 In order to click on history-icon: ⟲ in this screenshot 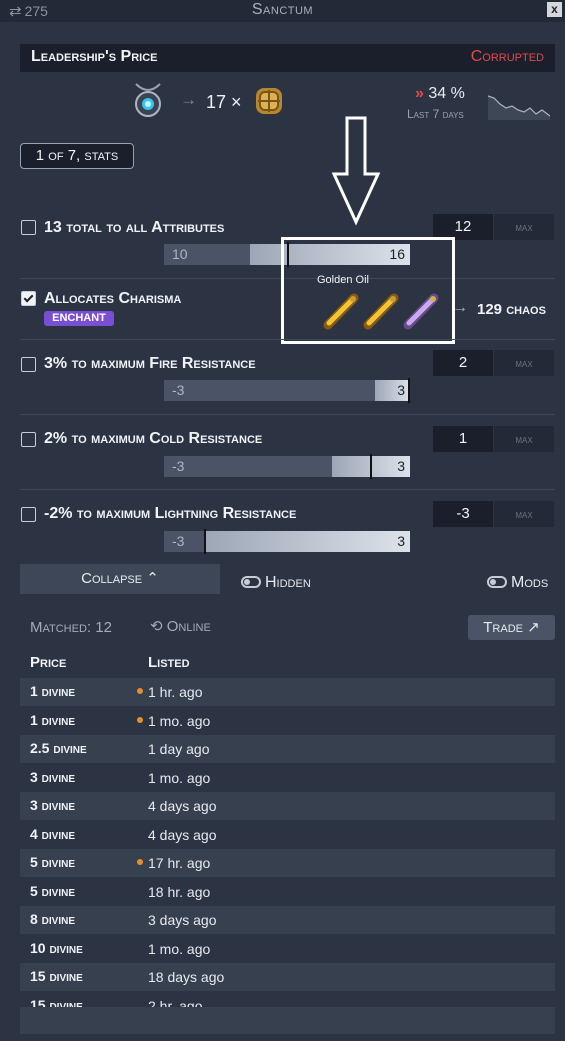, I will do `click(156, 626)`.